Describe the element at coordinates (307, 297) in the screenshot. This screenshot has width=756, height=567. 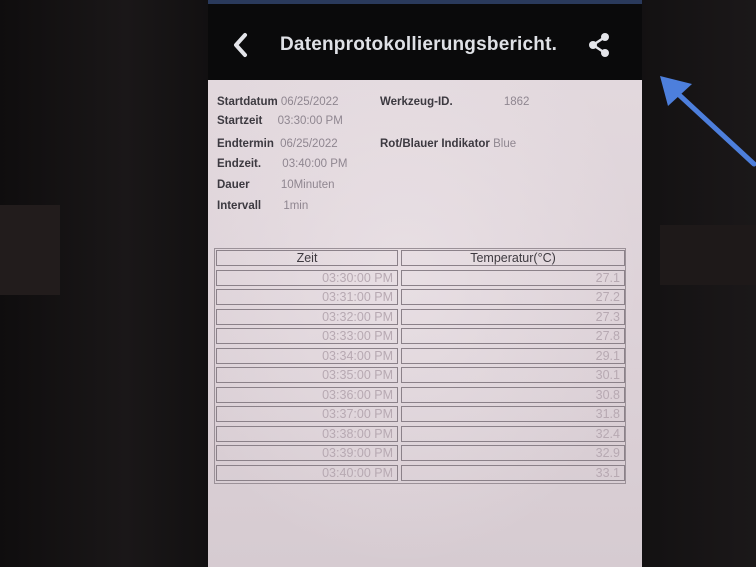
I see `time-cell: 03:31:00 PM` at that location.